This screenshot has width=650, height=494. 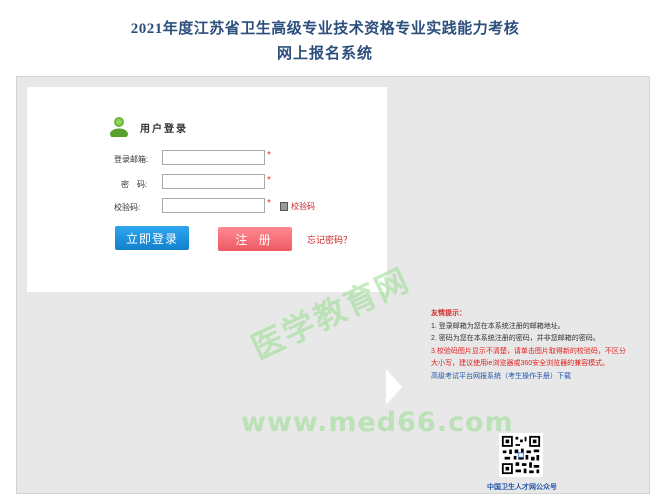 I want to click on page-subtitle: 网上报名系统, so click(x=324, y=54).